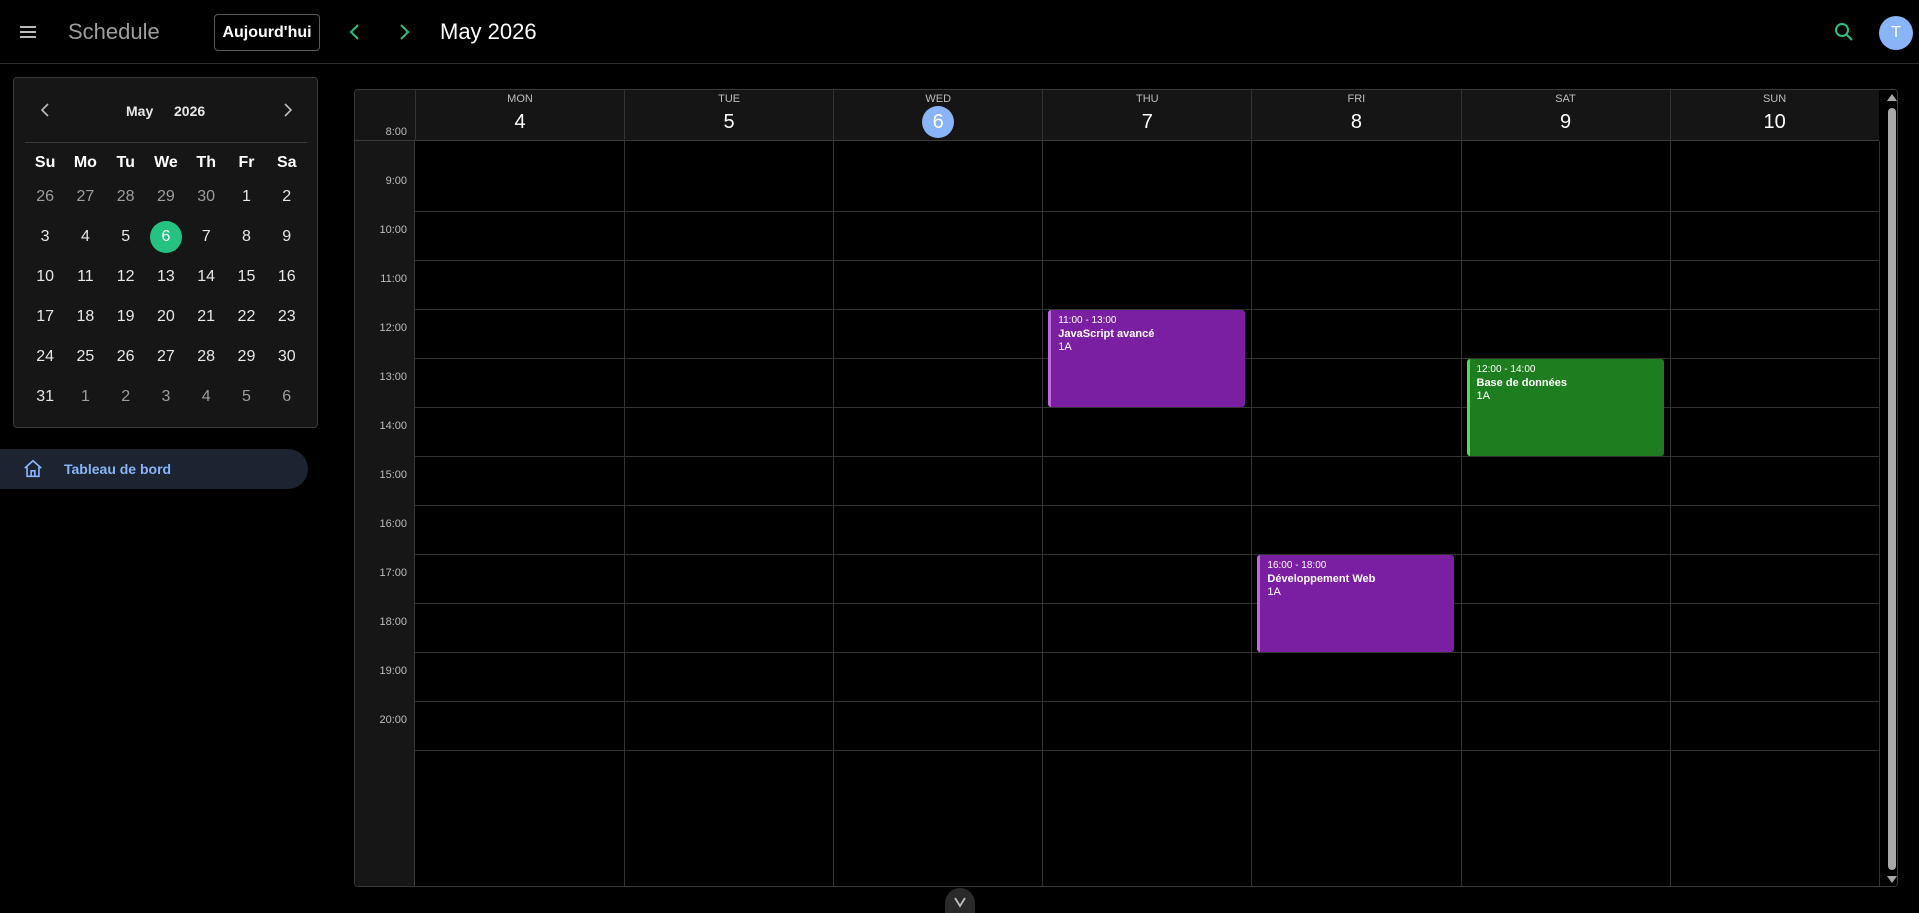  Describe the element at coordinates (139, 111) in the screenshot. I see `mini-calendar-month: May` at that location.